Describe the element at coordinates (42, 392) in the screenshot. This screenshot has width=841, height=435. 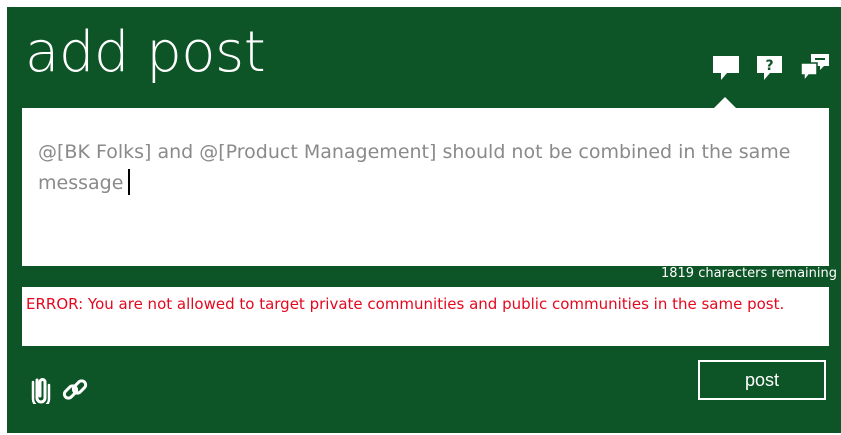
I see `attachment-icon` at that location.